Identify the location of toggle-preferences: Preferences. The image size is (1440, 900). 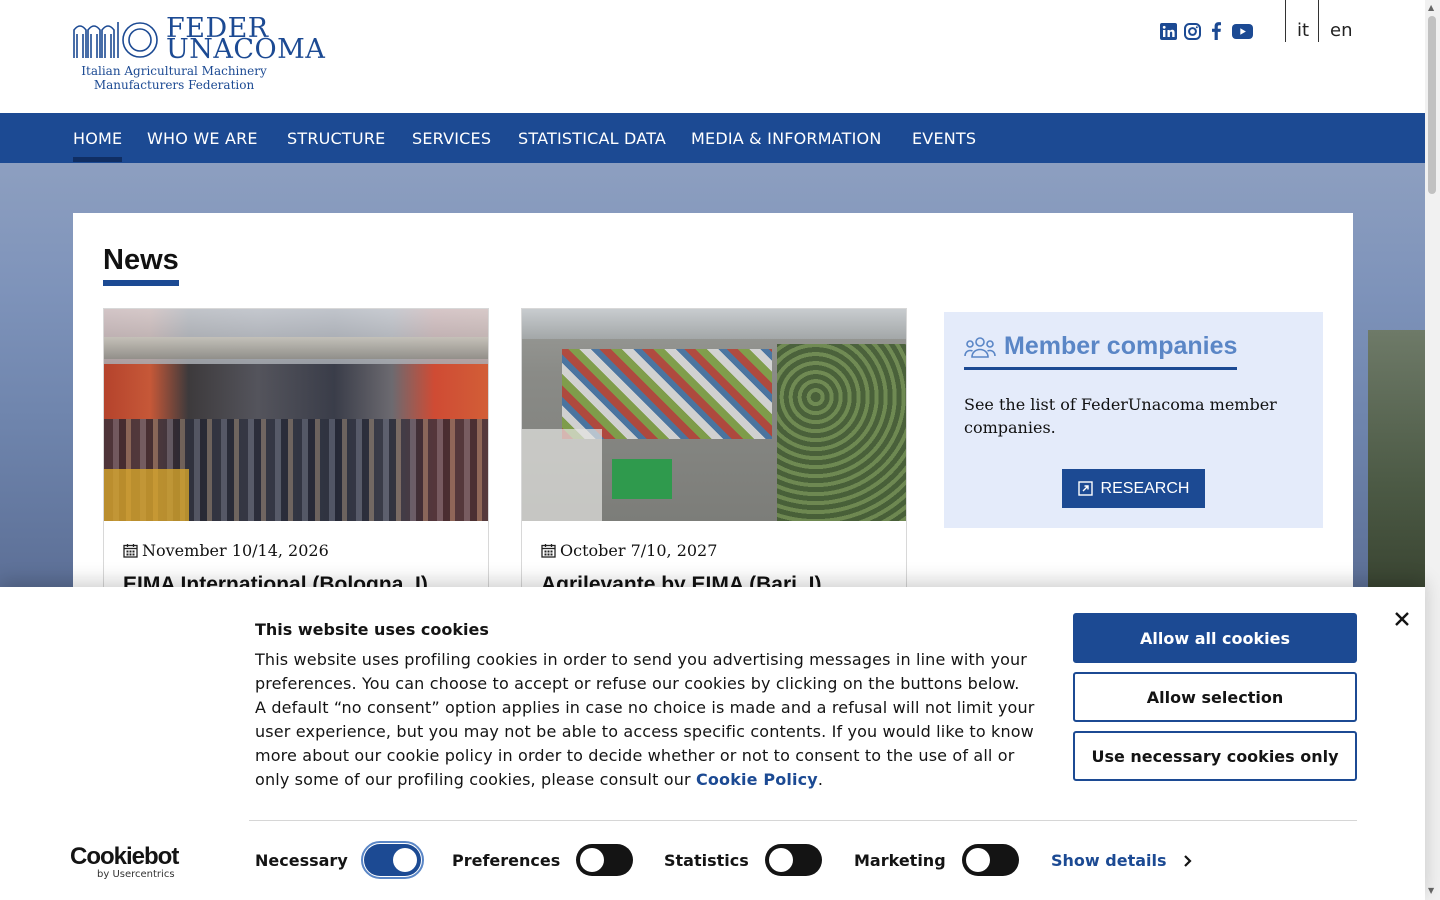
(543, 860).